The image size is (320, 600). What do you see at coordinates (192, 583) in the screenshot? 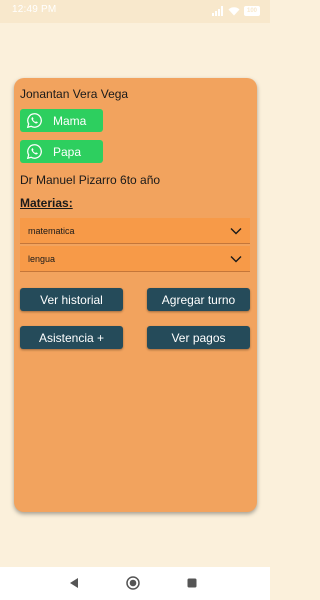
I see `recents-square-icon` at bounding box center [192, 583].